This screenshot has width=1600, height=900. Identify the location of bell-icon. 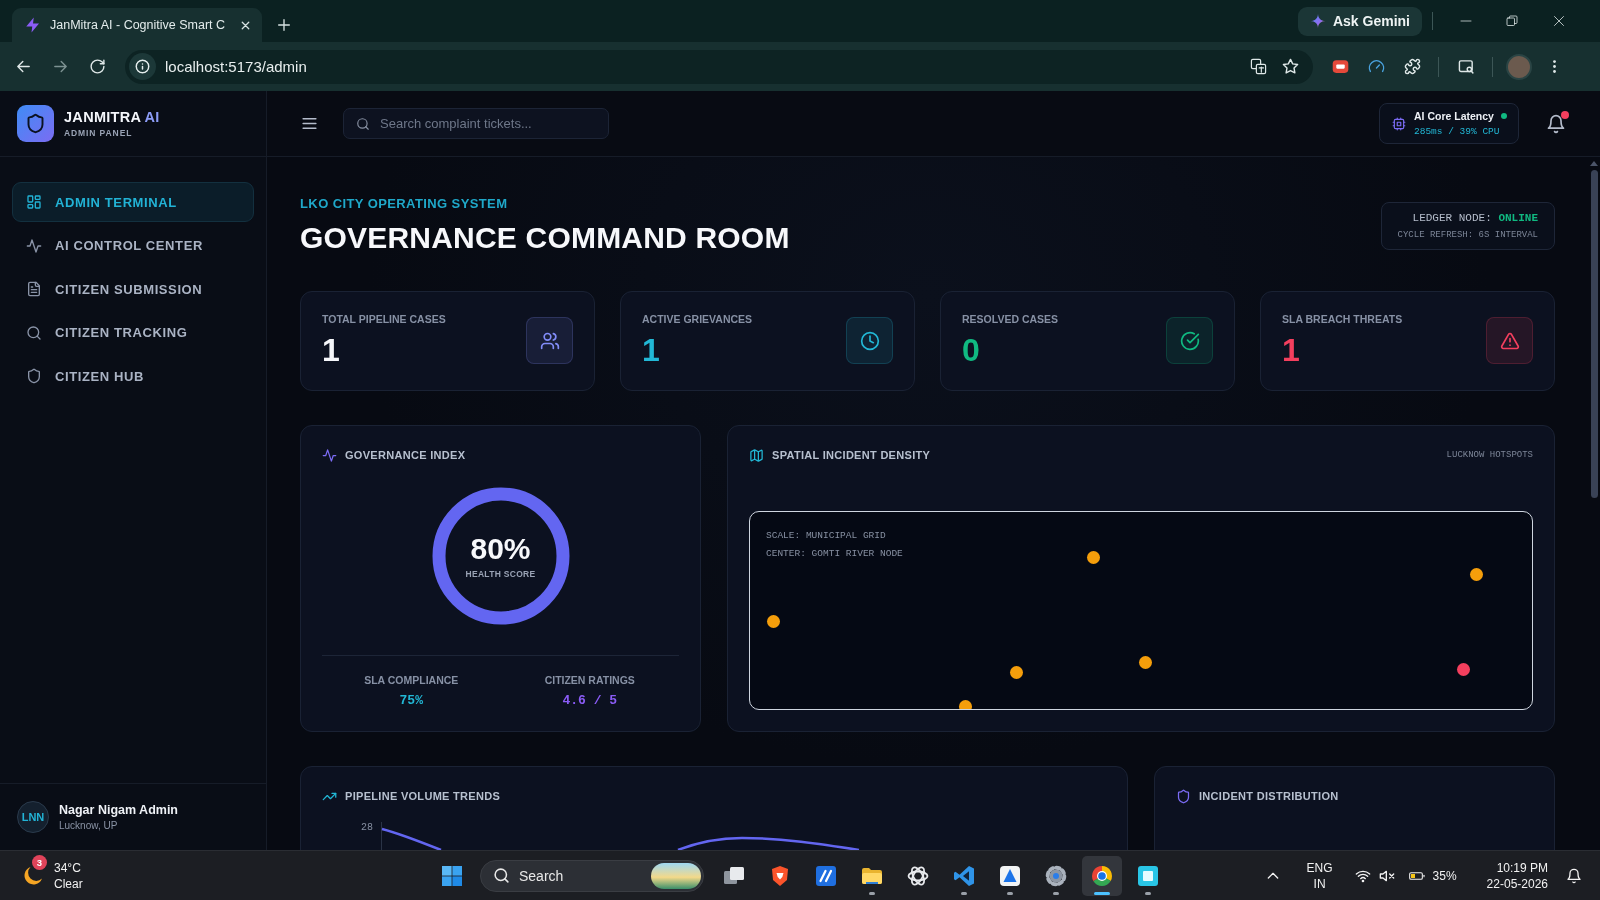
(1556, 123).